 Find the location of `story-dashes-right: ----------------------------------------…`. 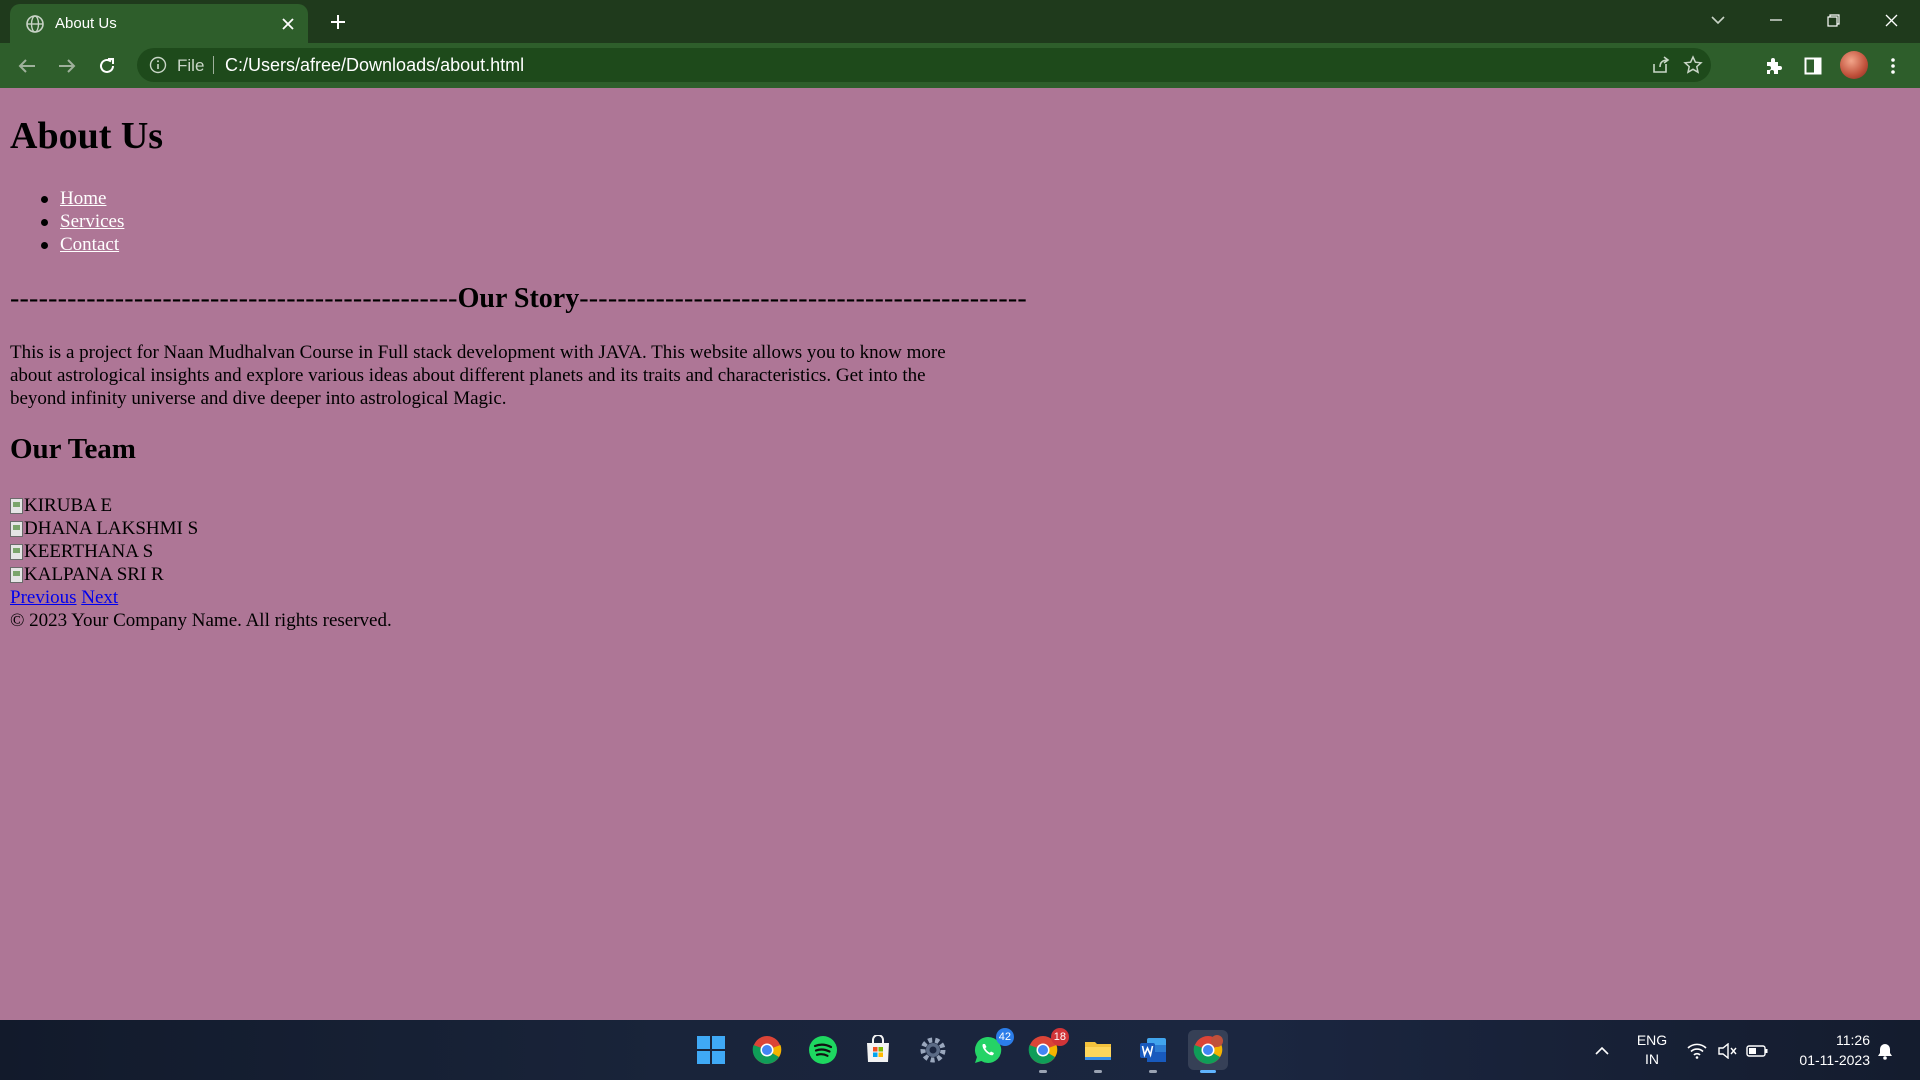

story-dashes-right: ----------------------------------------… is located at coordinates (803, 298).